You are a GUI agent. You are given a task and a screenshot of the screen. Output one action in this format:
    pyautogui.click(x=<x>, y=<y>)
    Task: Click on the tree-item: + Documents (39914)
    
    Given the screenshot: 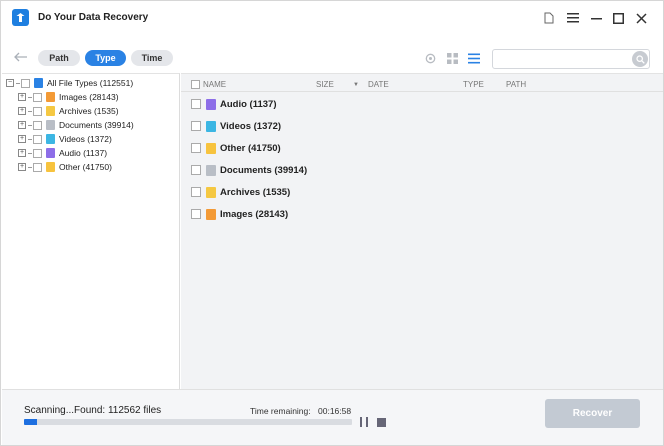 What is the action you would take?
    pyautogui.click(x=76, y=125)
    